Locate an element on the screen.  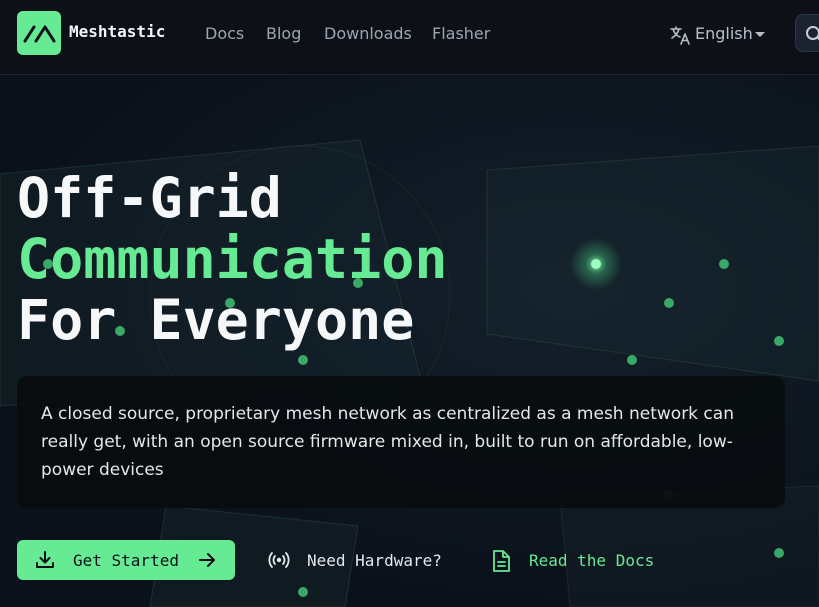
get-started-button: Get Started is located at coordinates (126, 560).